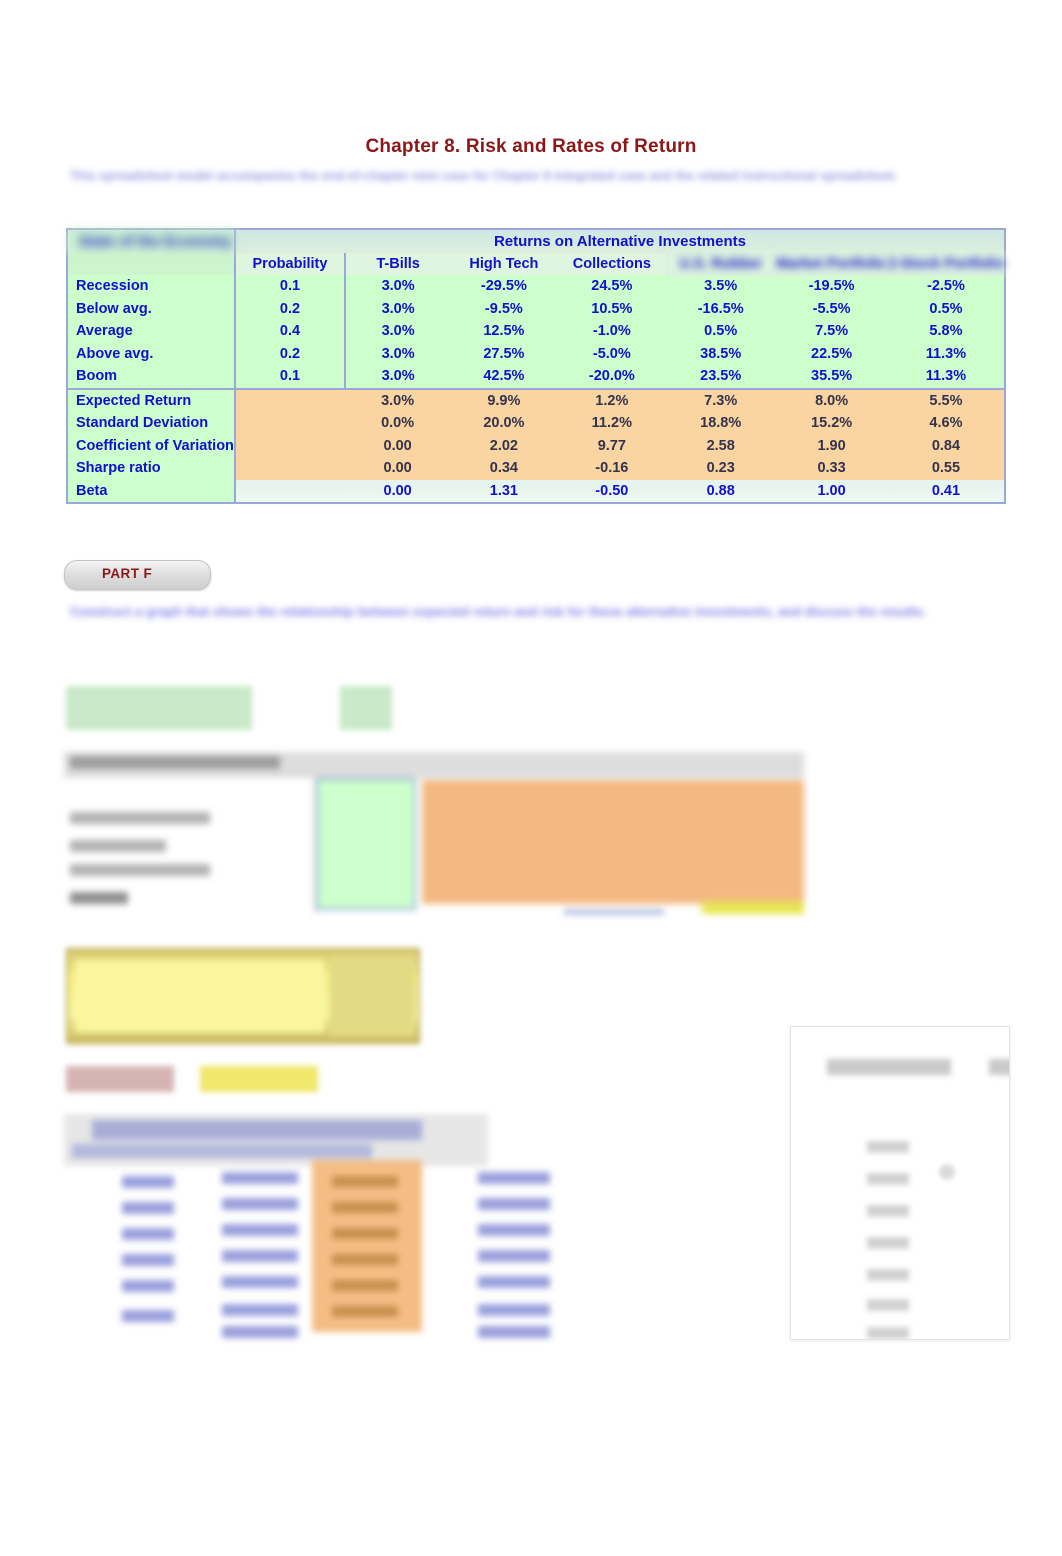 The image size is (1062, 1556). I want to click on header-tbills: T-Bills, so click(398, 263).